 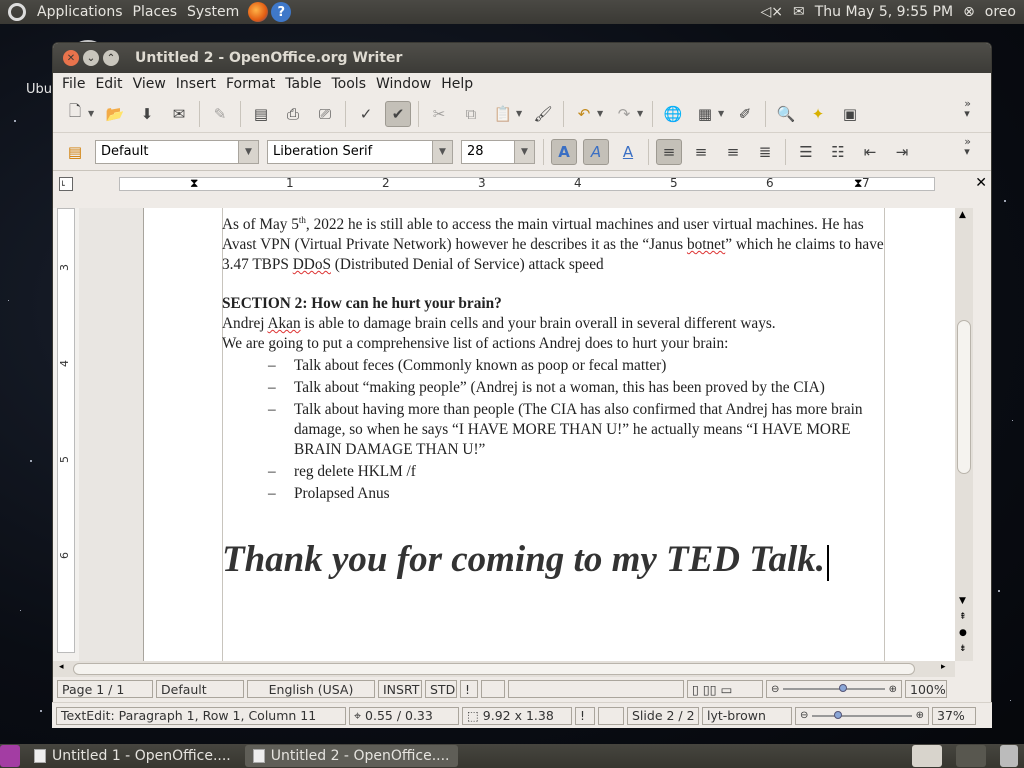 What do you see at coordinates (200, 689) in the screenshot?
I see `status-style: Default` at bounding box center [200, 689].